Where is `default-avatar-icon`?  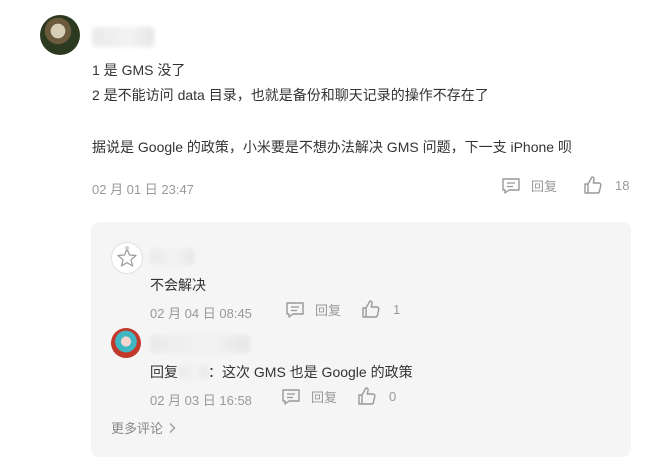
default-avatar-icon is located at coordinates (127, 256).